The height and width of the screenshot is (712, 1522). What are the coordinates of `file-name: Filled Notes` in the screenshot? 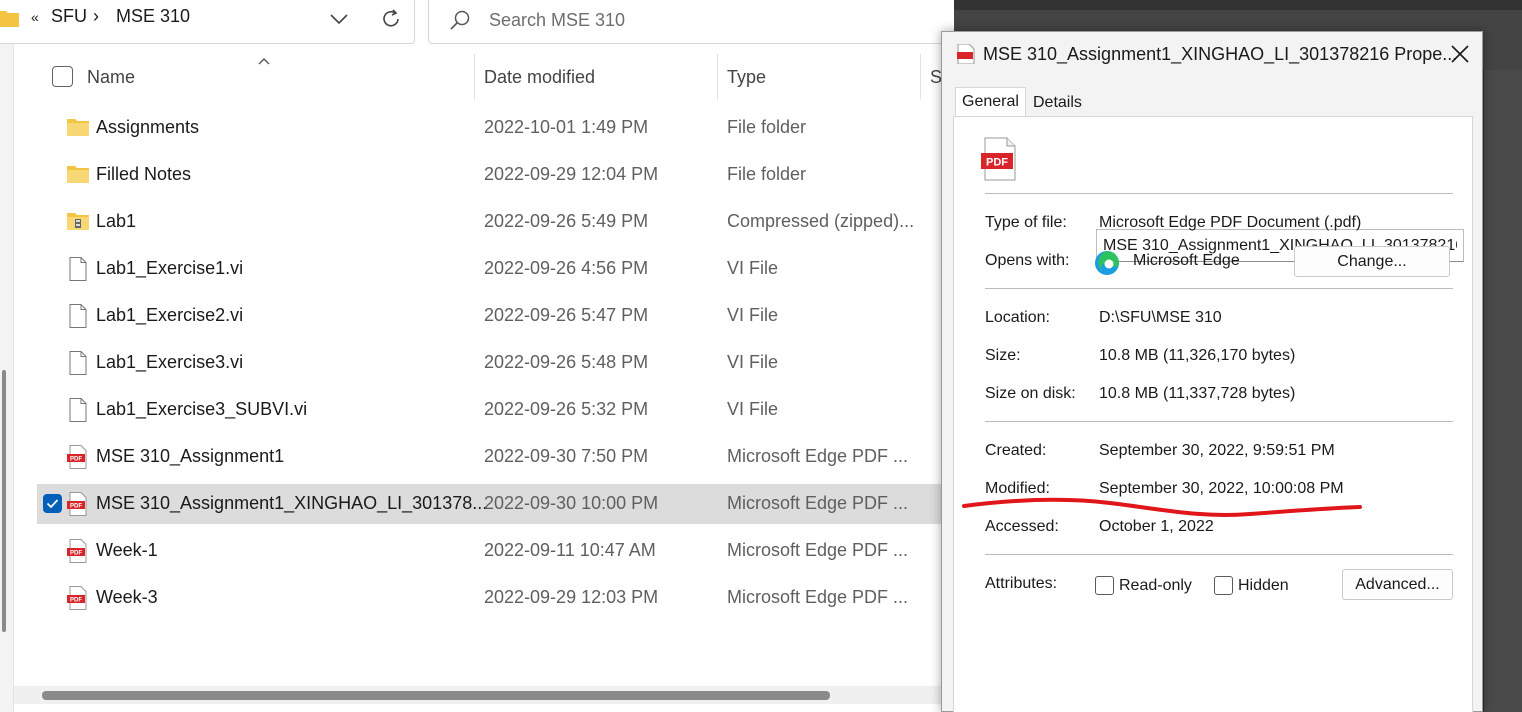 It's located at (144, 174).